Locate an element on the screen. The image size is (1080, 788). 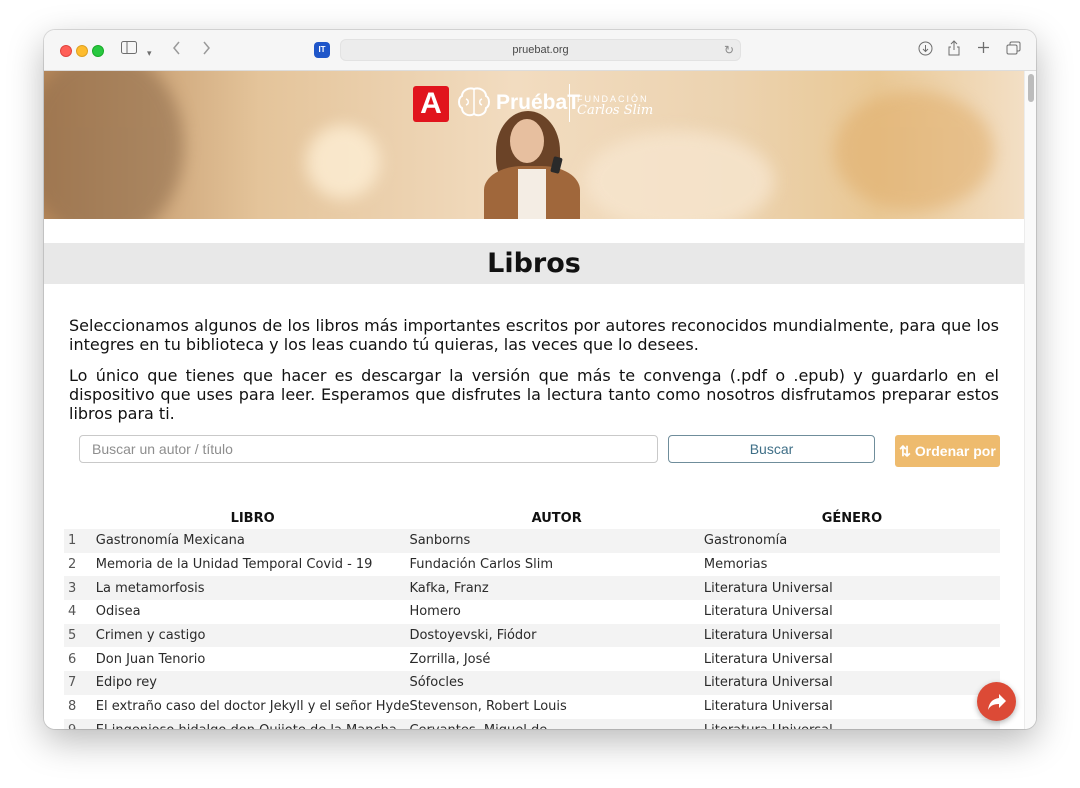
brain-icon is located at coordinates (474, 106).